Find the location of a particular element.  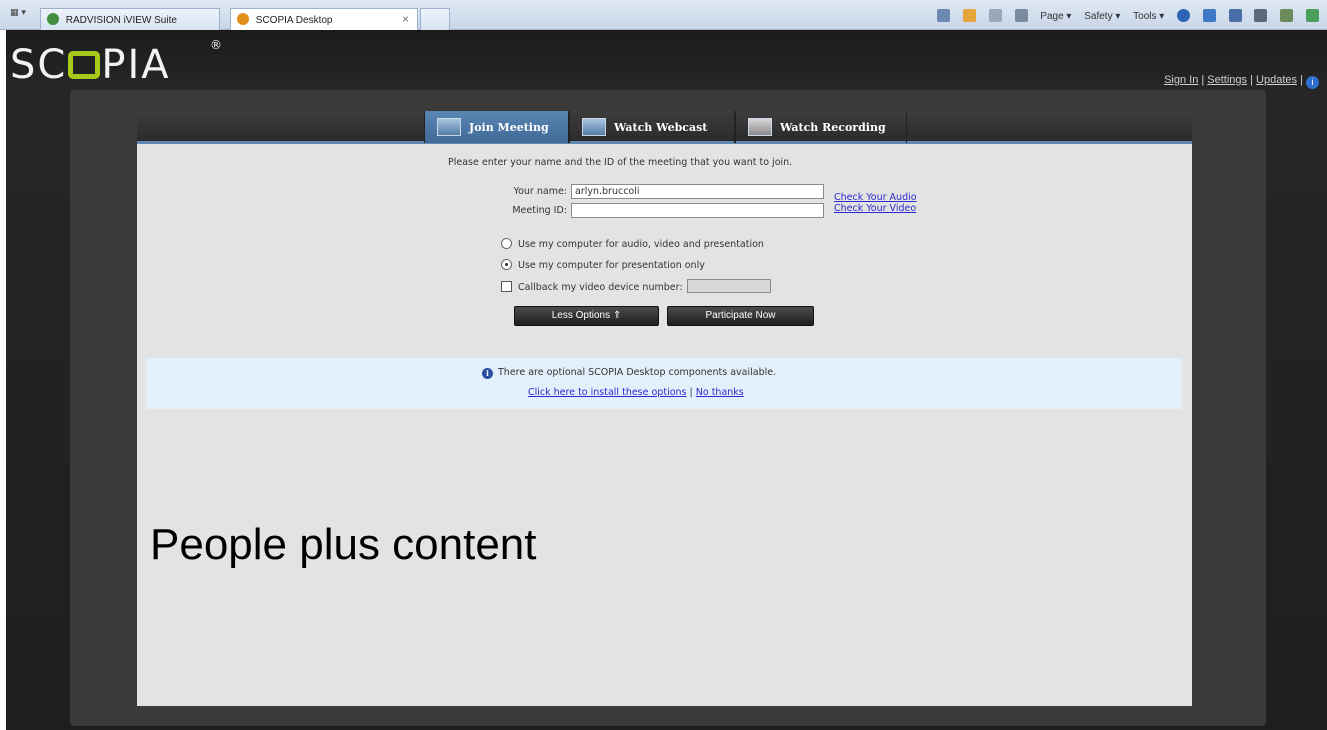

logo-text: SC is located at coordinates (39, 65).